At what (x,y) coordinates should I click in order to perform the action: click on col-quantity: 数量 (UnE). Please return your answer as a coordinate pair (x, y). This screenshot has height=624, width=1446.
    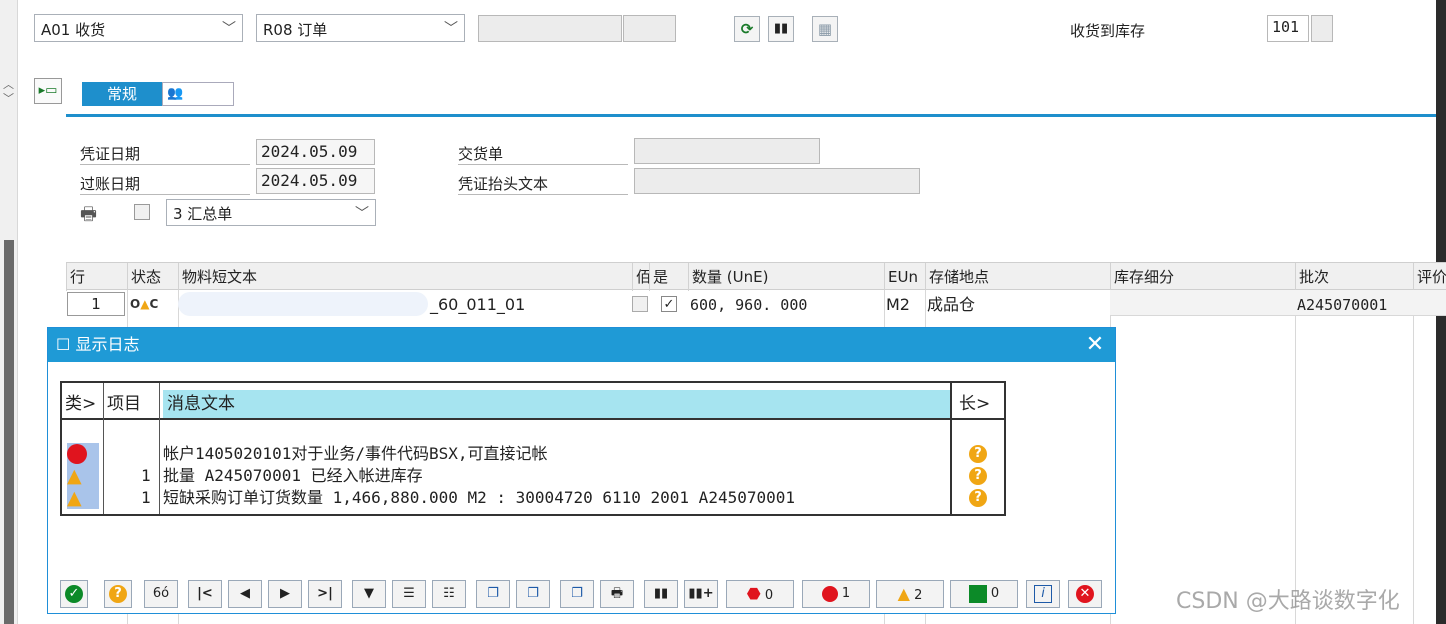
    Looking at the image, I should click on (786, 277).